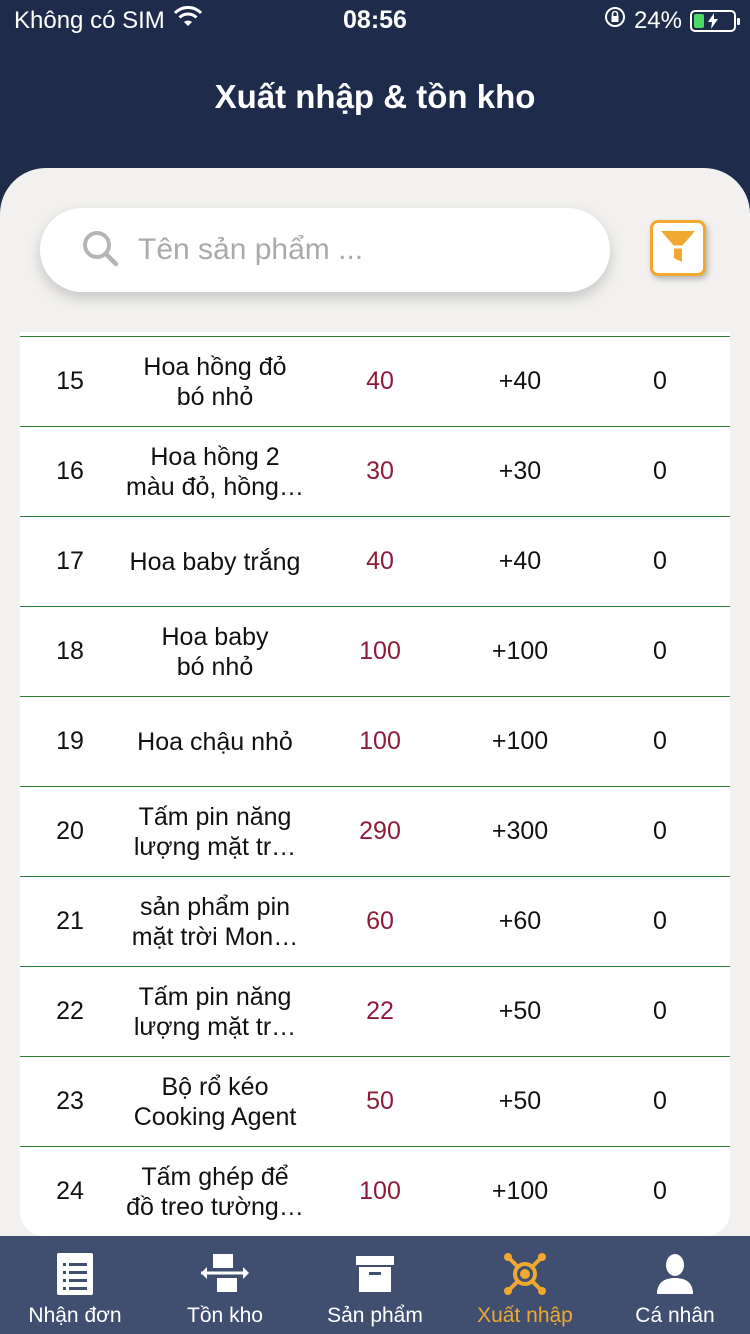 This screenshot has height=1334, width=750. I want to click on product-name: Bộ rổ kéo Cooking Agent, so click(215, 1101).